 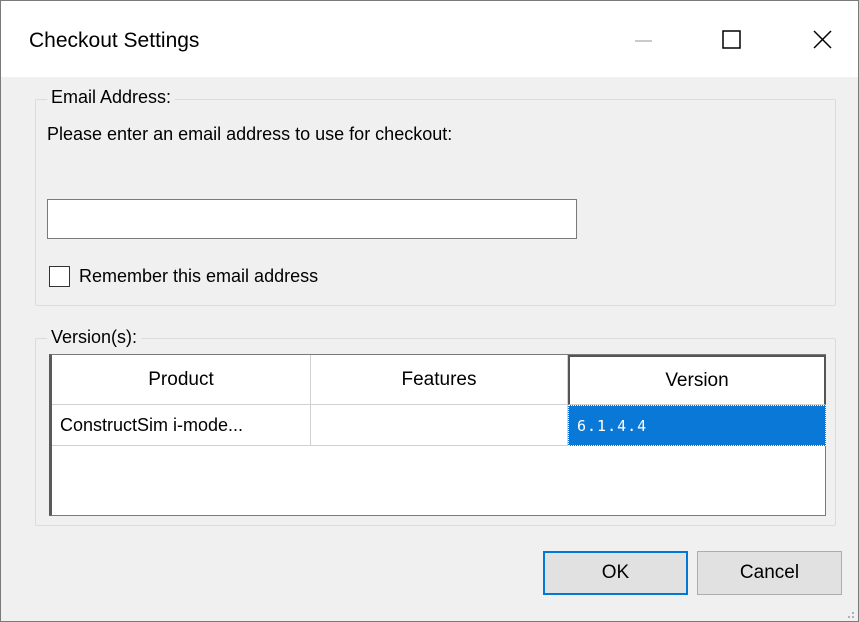 What do you see at coordinates (769, 573) in the screenshot?
I see `cancel-button: Cancel` at bounding box center [769, 573].